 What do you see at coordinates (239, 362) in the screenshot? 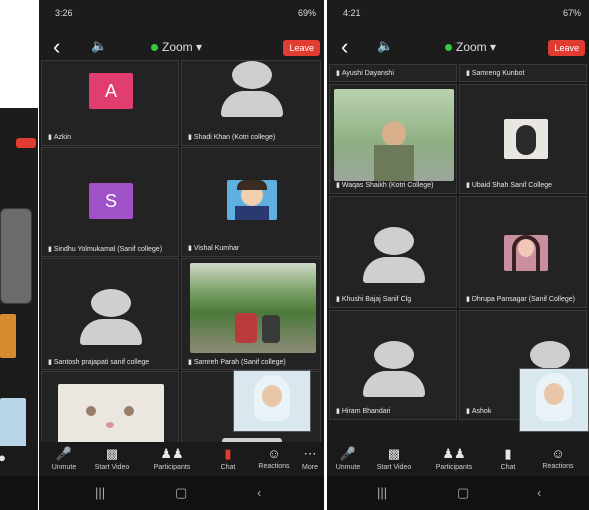
I see `participant-name: Samreh Parah (Sanif college)` at bounding box center [239, 362].